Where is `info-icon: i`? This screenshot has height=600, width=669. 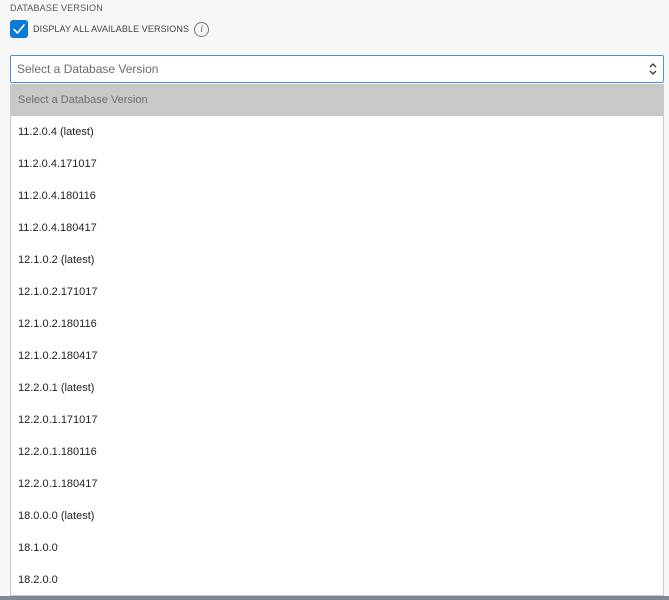
info-icon: i is located at coordinates (202, 29).